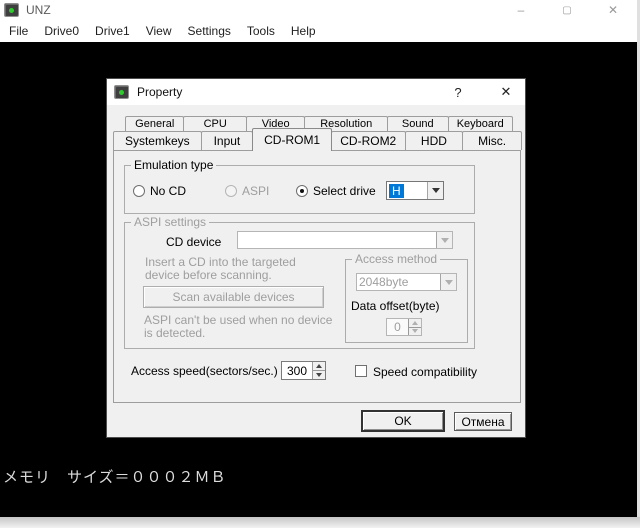 The width and height of the screenshot is (640, 528). What do you see at coordinates (397, 327) in the screenshot?
I see `data-offset-value: 0` at bounding box center [397, 327].